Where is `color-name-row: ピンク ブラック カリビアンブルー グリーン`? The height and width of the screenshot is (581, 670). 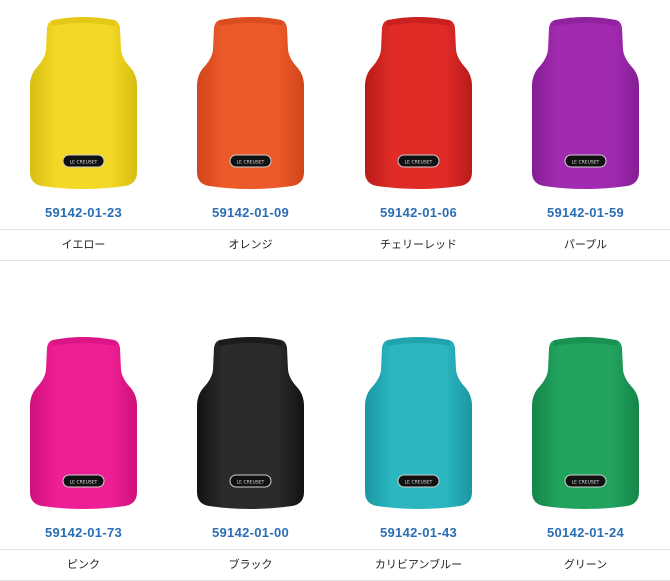 color-name-row: ピンク ブラック カリビアンブルー グリーン is located at coordinates (335, 565).